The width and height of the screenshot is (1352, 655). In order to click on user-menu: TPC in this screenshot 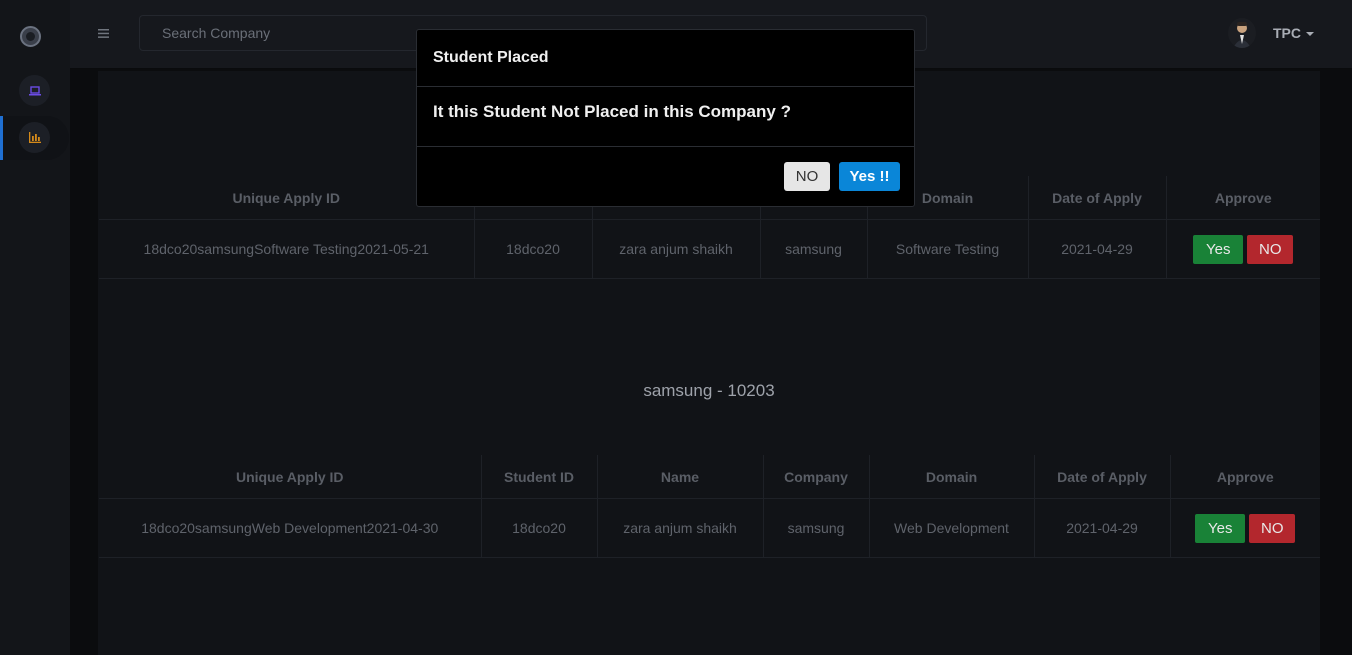, I will do `click(1293, 33)`.